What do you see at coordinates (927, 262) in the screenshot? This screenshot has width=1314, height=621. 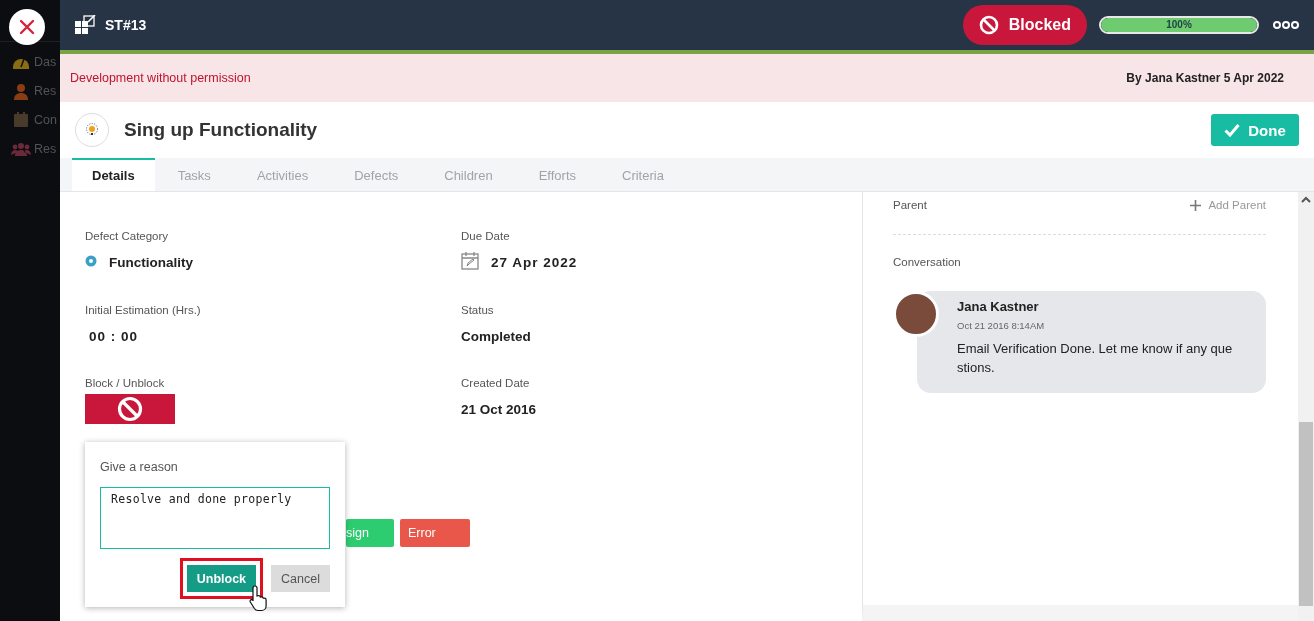 I see `conversation-label: Conversation` at bounding box center [927, 262].